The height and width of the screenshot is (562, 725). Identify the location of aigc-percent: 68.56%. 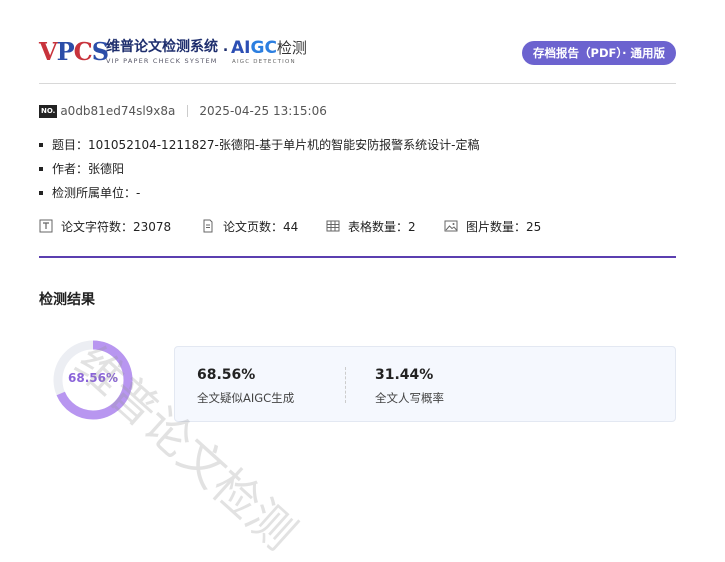
(226, 375).